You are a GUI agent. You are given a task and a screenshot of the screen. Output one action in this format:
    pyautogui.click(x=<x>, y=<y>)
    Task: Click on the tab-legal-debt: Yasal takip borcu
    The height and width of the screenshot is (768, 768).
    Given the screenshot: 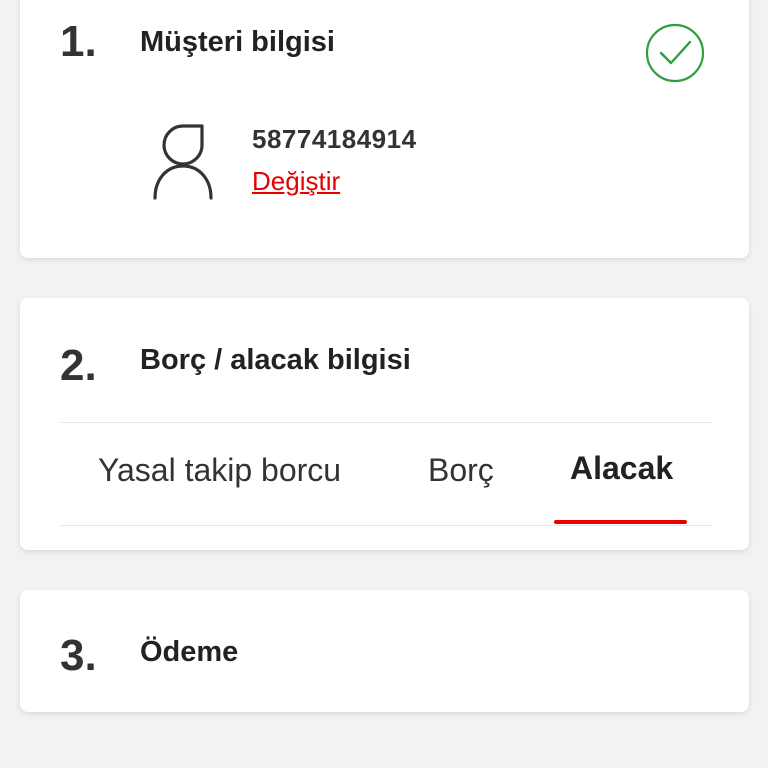 What is the action you would take?
    pyautogui.click(x=219, y=470)
    